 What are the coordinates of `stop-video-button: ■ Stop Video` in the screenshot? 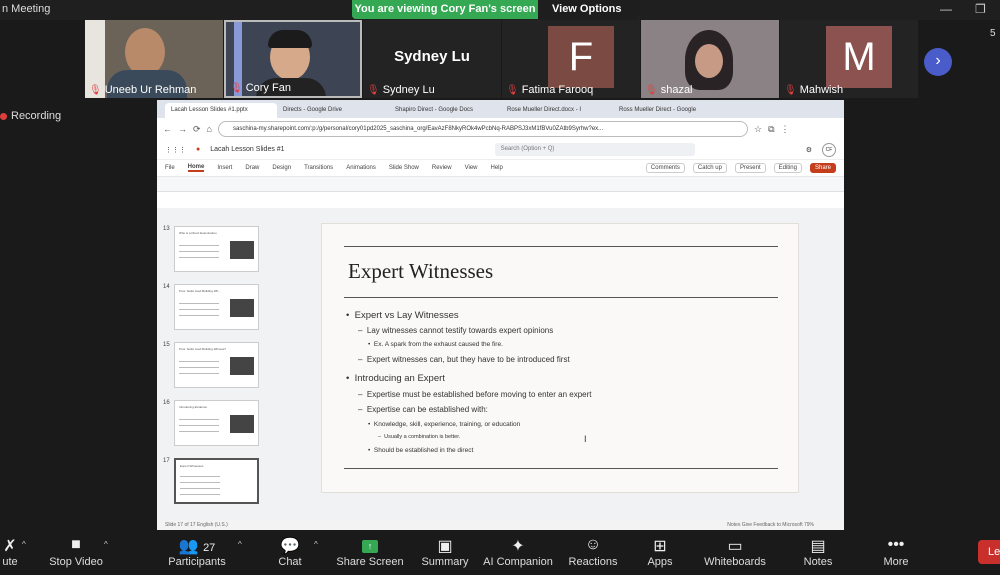 It's located at (76, 552).